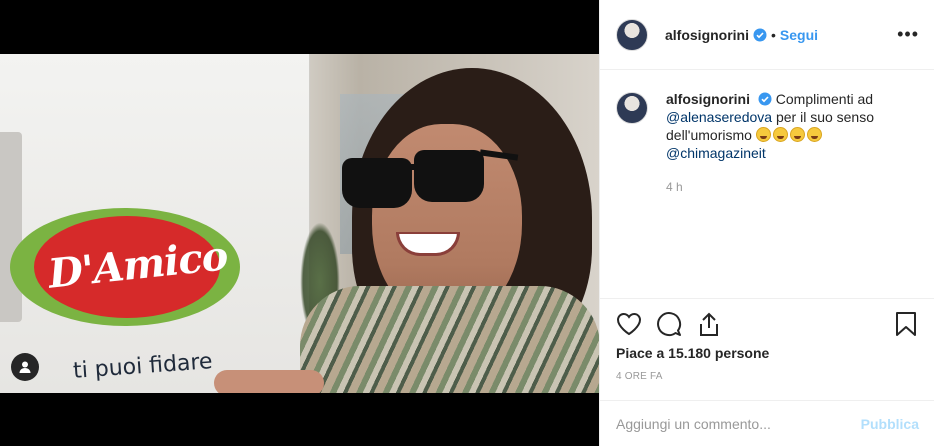 Image resolution: width=934 pixels, height=446 pixels. What do you see at coordinates (692, 353) in the screenshot?
I see `likes-count: Piace a 15.180 persone` at bounding box center [692, 353].